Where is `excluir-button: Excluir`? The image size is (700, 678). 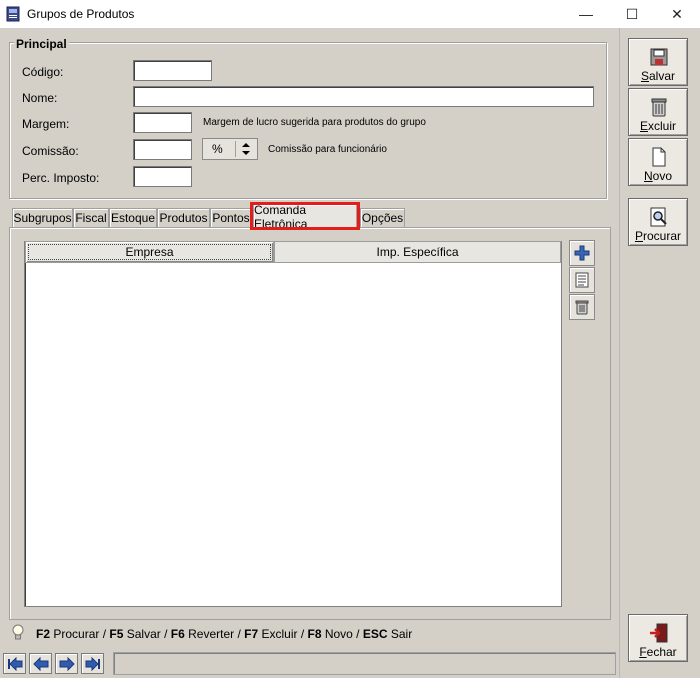
excluir-button: Excluir is located at coordinates (658, 112).